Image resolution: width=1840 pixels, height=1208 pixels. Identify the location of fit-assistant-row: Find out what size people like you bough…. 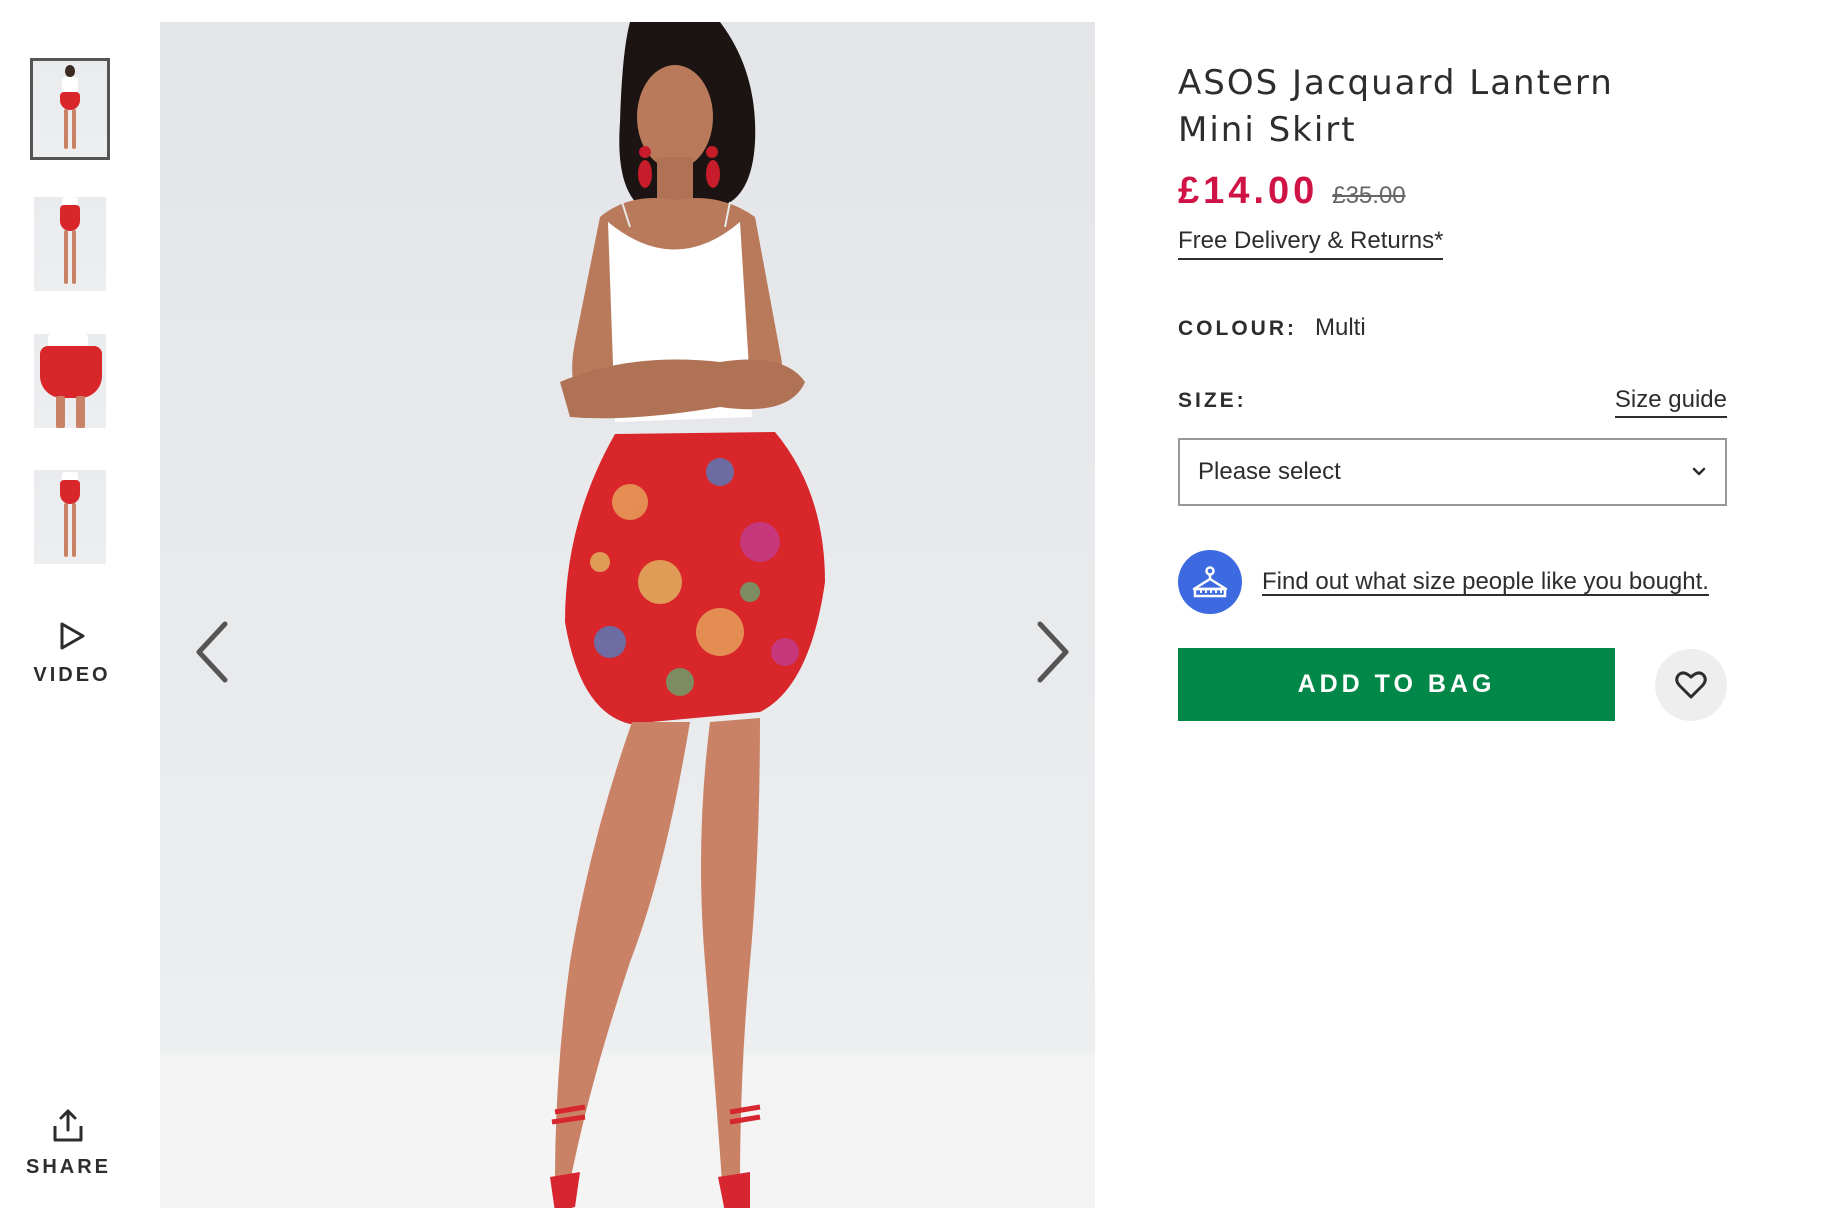
(1458, 582).